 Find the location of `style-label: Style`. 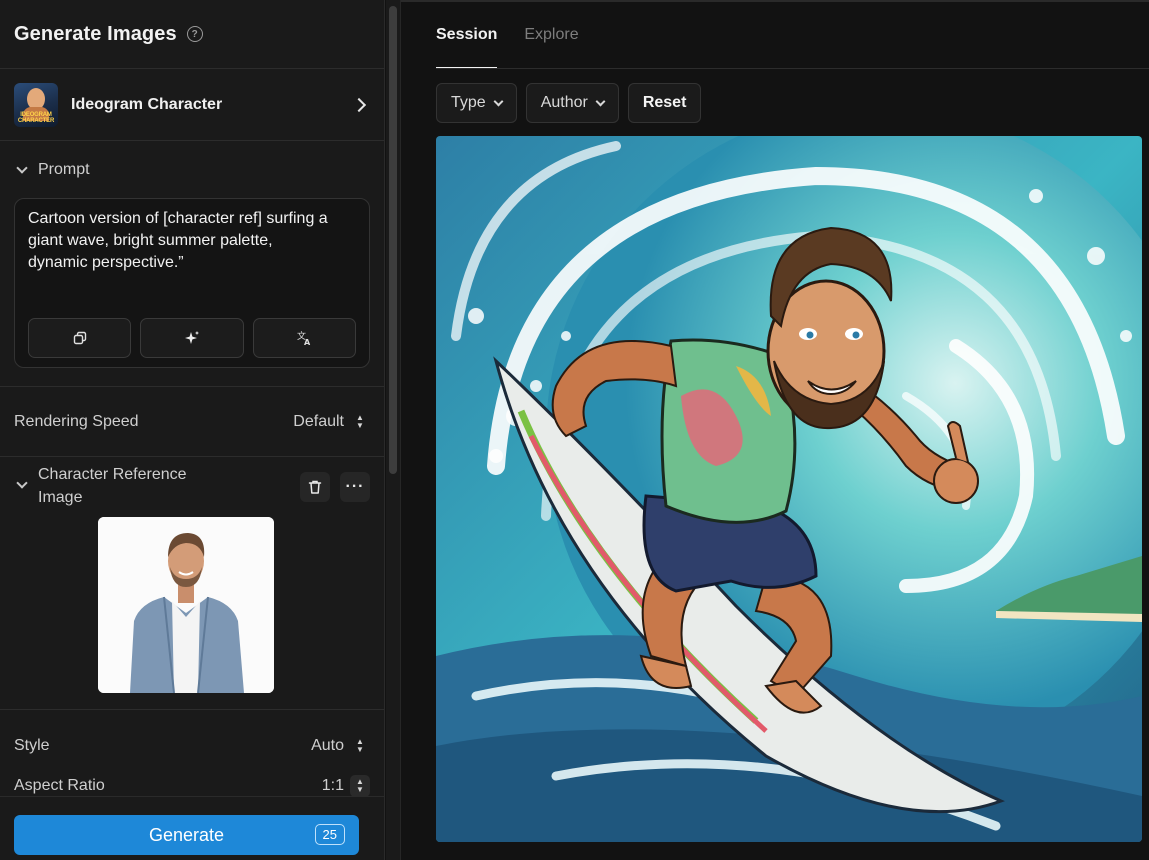

style-label: Style is located at coordinates (32, 745).